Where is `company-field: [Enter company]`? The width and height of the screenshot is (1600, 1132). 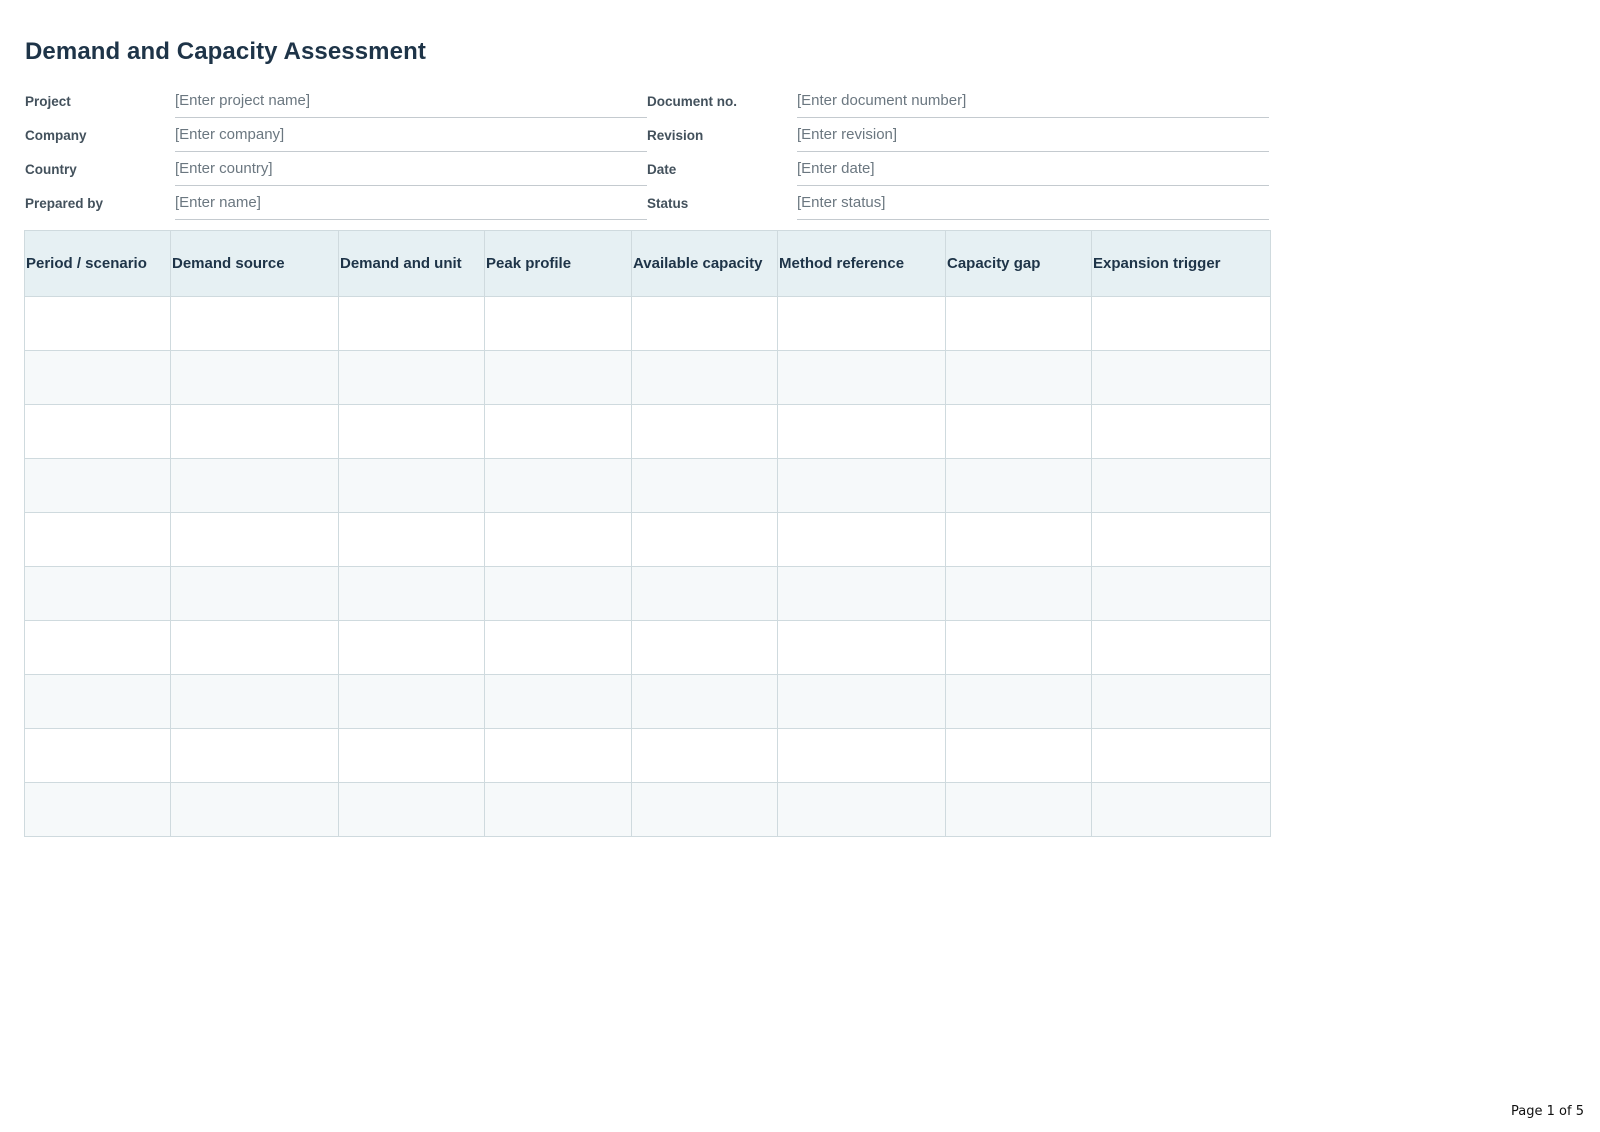
company-field: [Enter company] is located at coordinates (411, 135).